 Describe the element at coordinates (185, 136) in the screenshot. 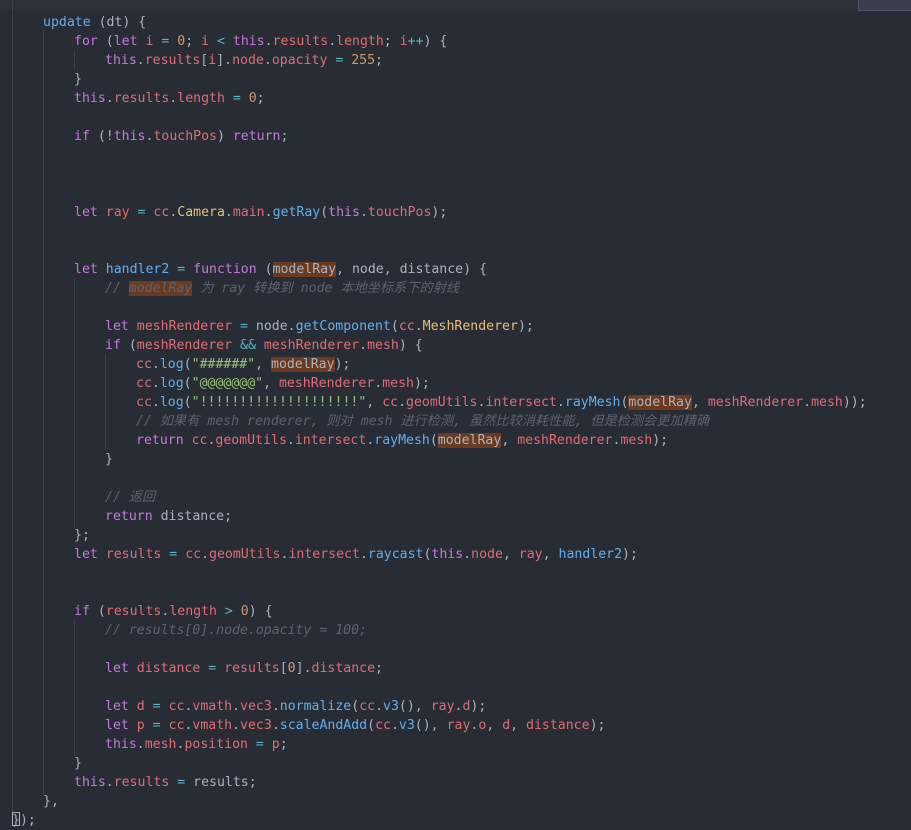

I see `code-token: touchPos` at that location.